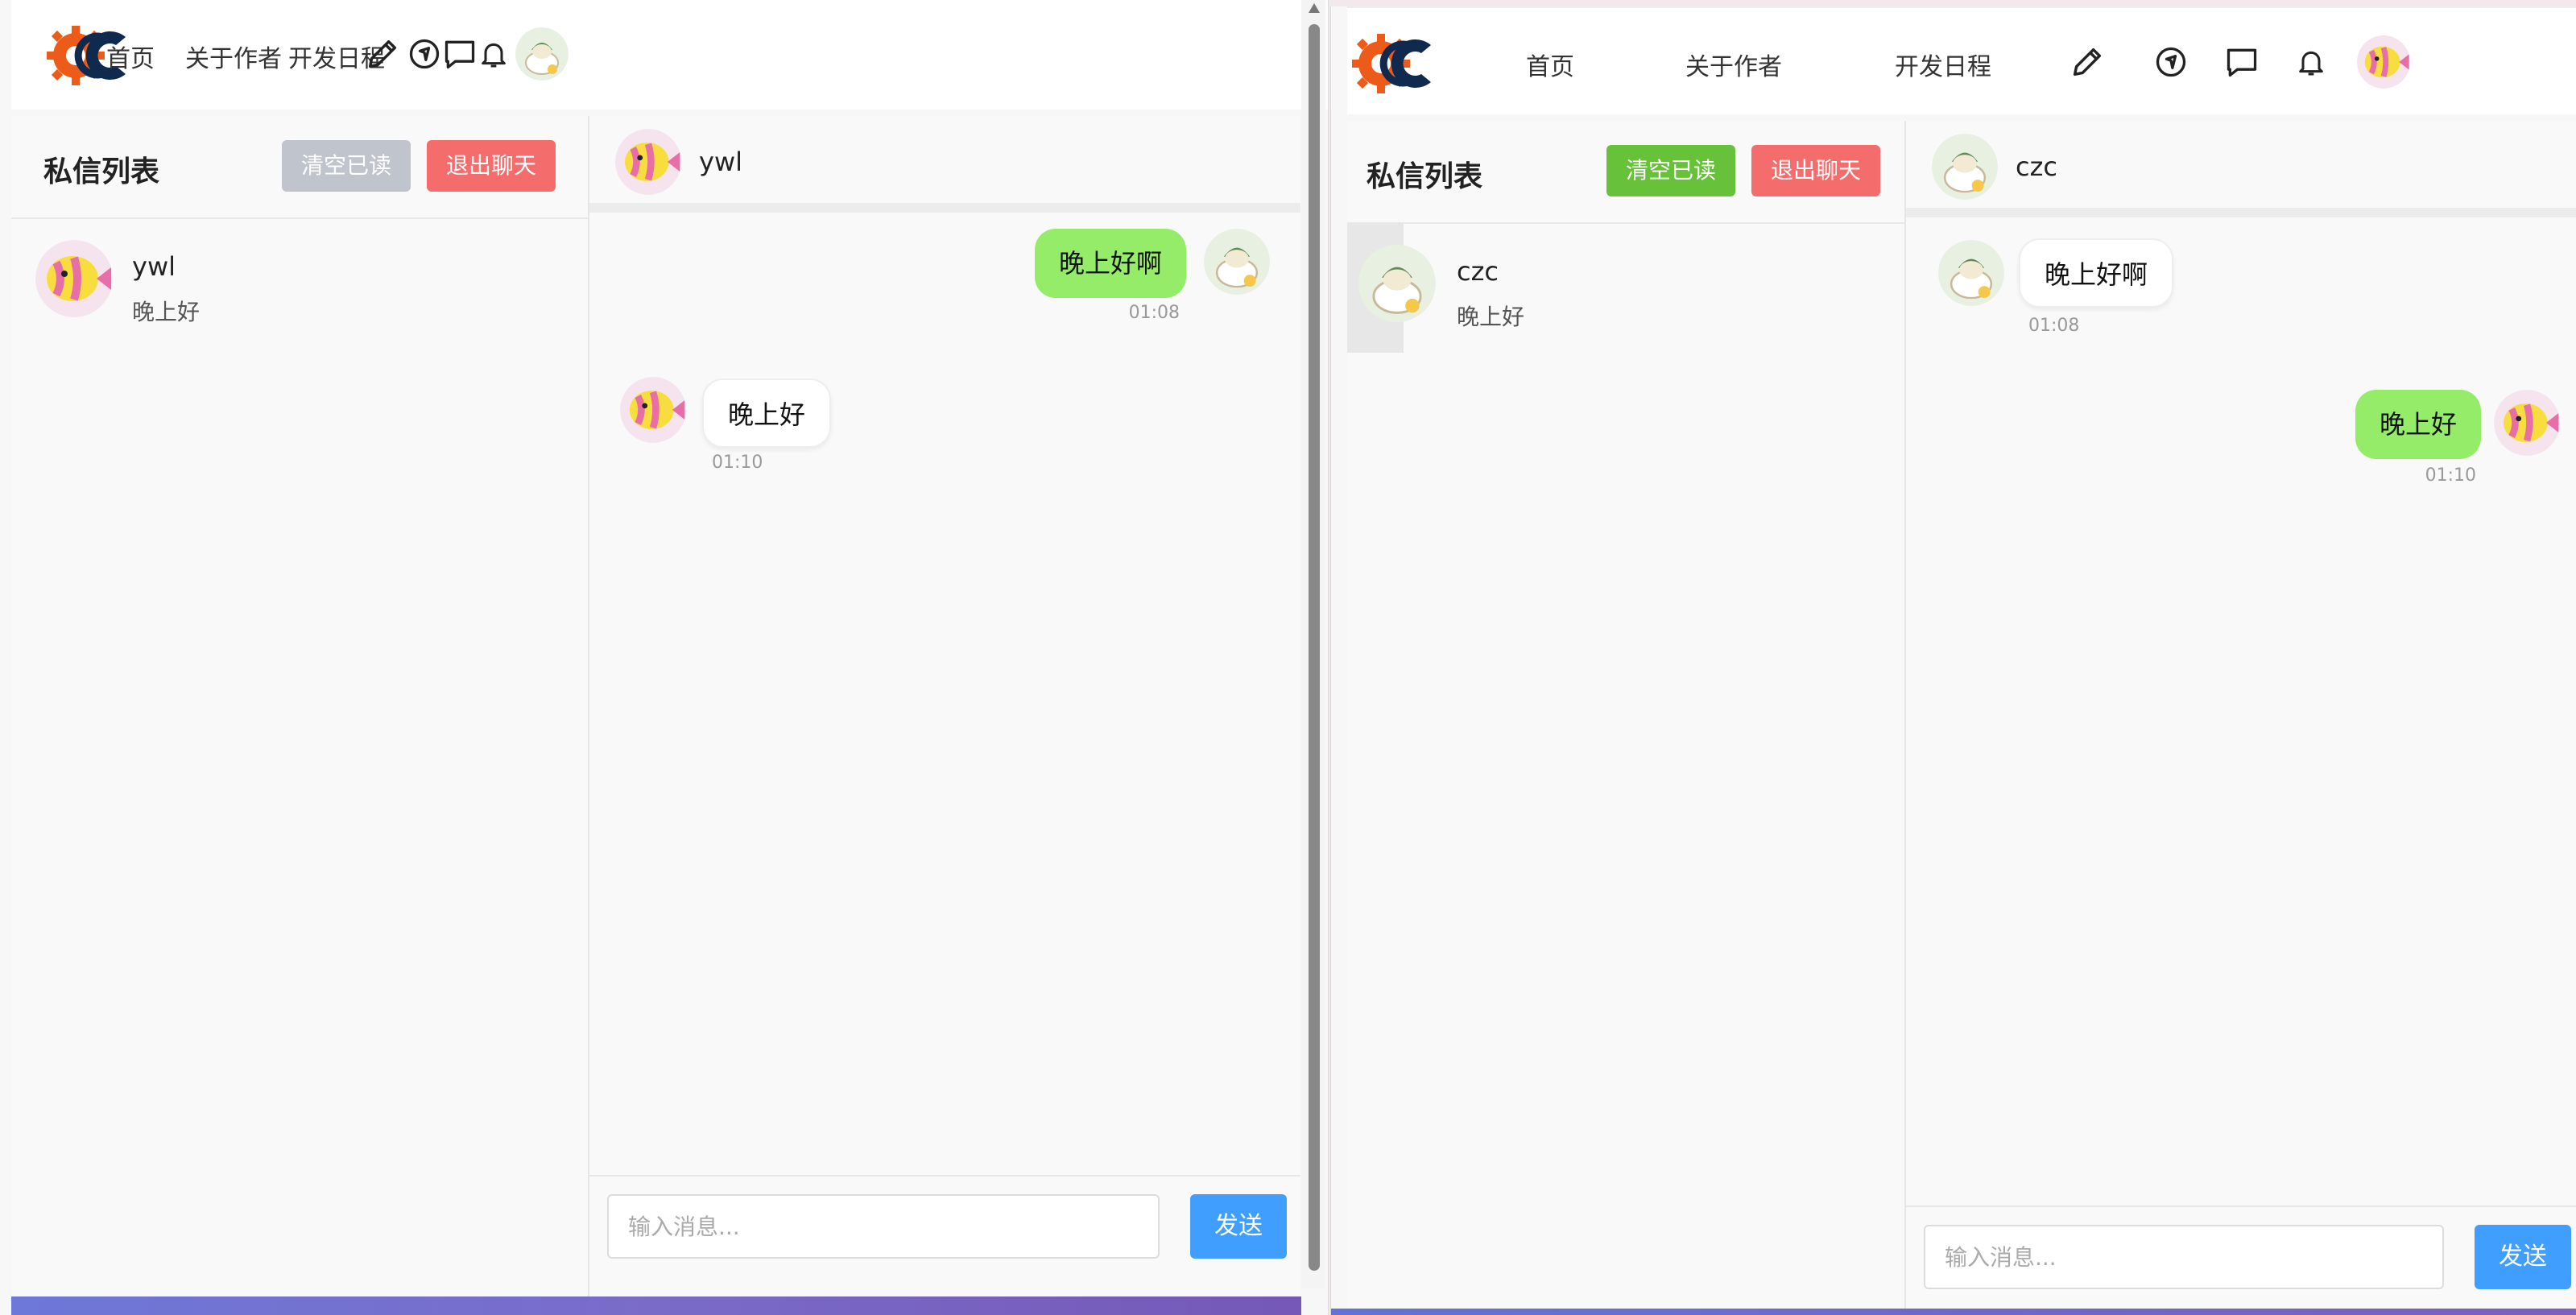 The height and width of the screenshot is (1315, 2576). Describe the element at coordinates (945, 164) in the screenshot. I see `chat-header: ywl` at that location.